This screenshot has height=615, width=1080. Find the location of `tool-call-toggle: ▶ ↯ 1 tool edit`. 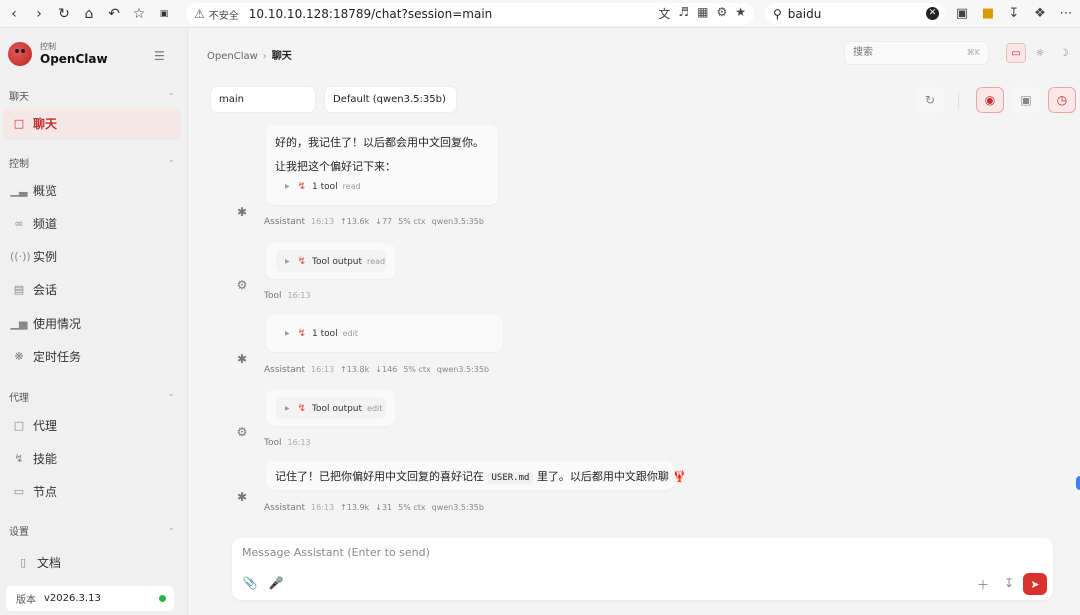

tool-call-toggle: ▶ ↯ 1 tool edit is located at coordinates (321, 333).